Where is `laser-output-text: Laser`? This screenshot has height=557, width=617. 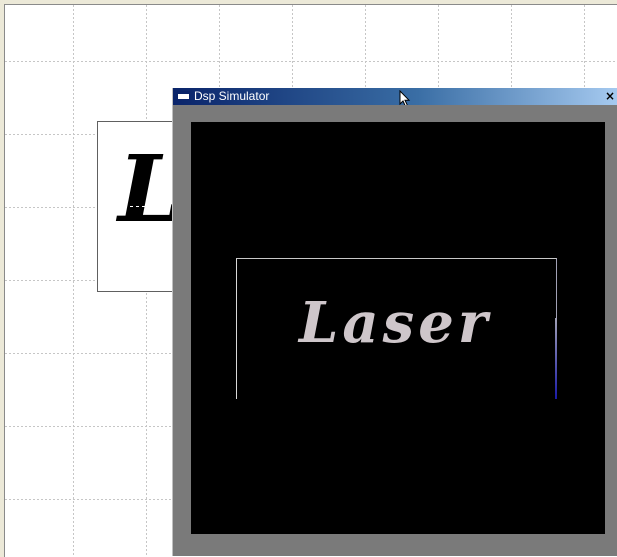
laser-output-text: Laser is located at coordinates (395, 323).